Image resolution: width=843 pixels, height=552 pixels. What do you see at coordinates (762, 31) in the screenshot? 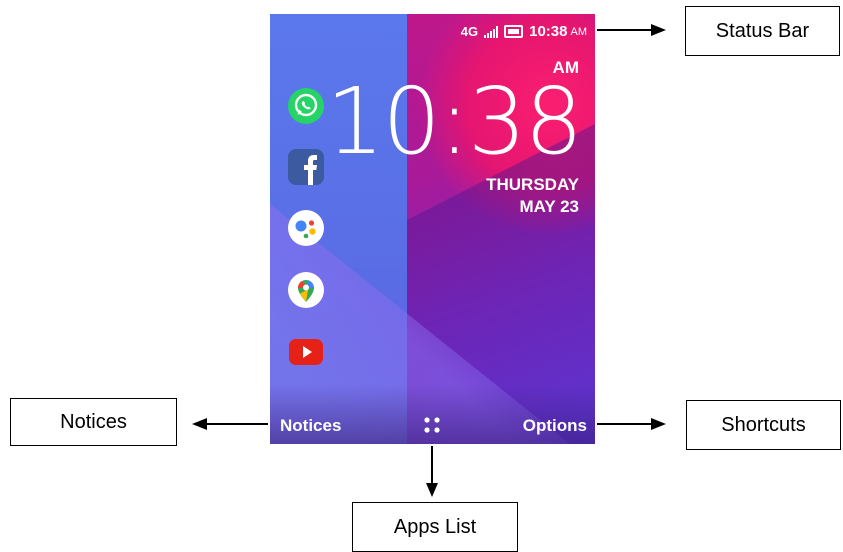
I see `callout-status-bar: Status Bar` at bounding box center [762, 31].